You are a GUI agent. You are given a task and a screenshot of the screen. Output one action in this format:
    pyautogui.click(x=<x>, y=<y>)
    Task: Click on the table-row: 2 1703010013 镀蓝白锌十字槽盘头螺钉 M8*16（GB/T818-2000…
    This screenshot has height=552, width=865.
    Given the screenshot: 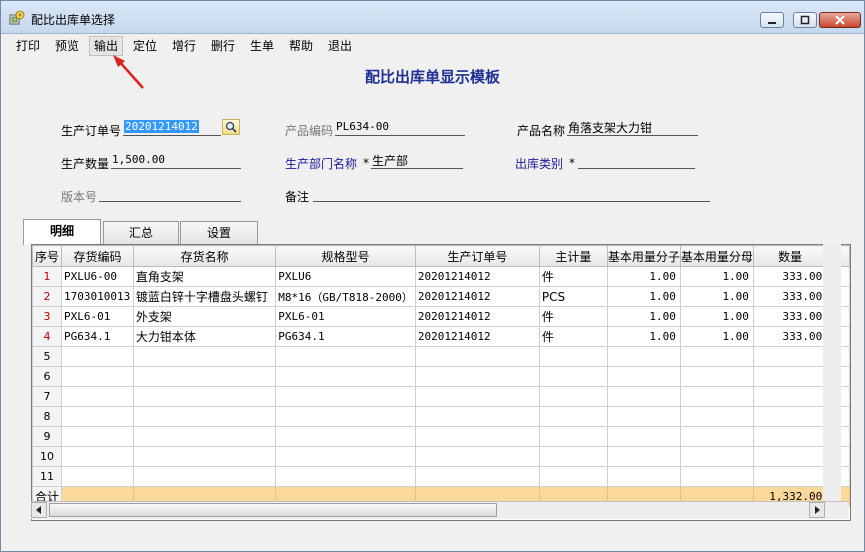 What is the action you would take?
    pyautogui.click(x=441, y=296)
    